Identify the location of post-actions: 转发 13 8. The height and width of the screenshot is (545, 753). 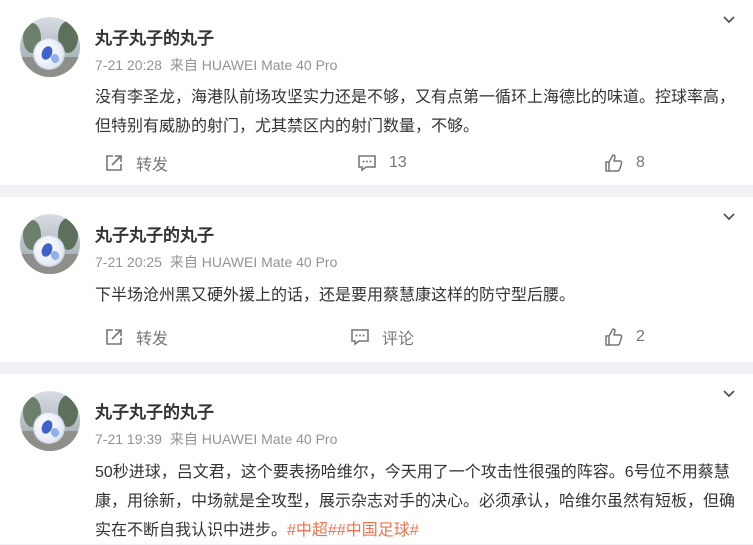
(376, 163).